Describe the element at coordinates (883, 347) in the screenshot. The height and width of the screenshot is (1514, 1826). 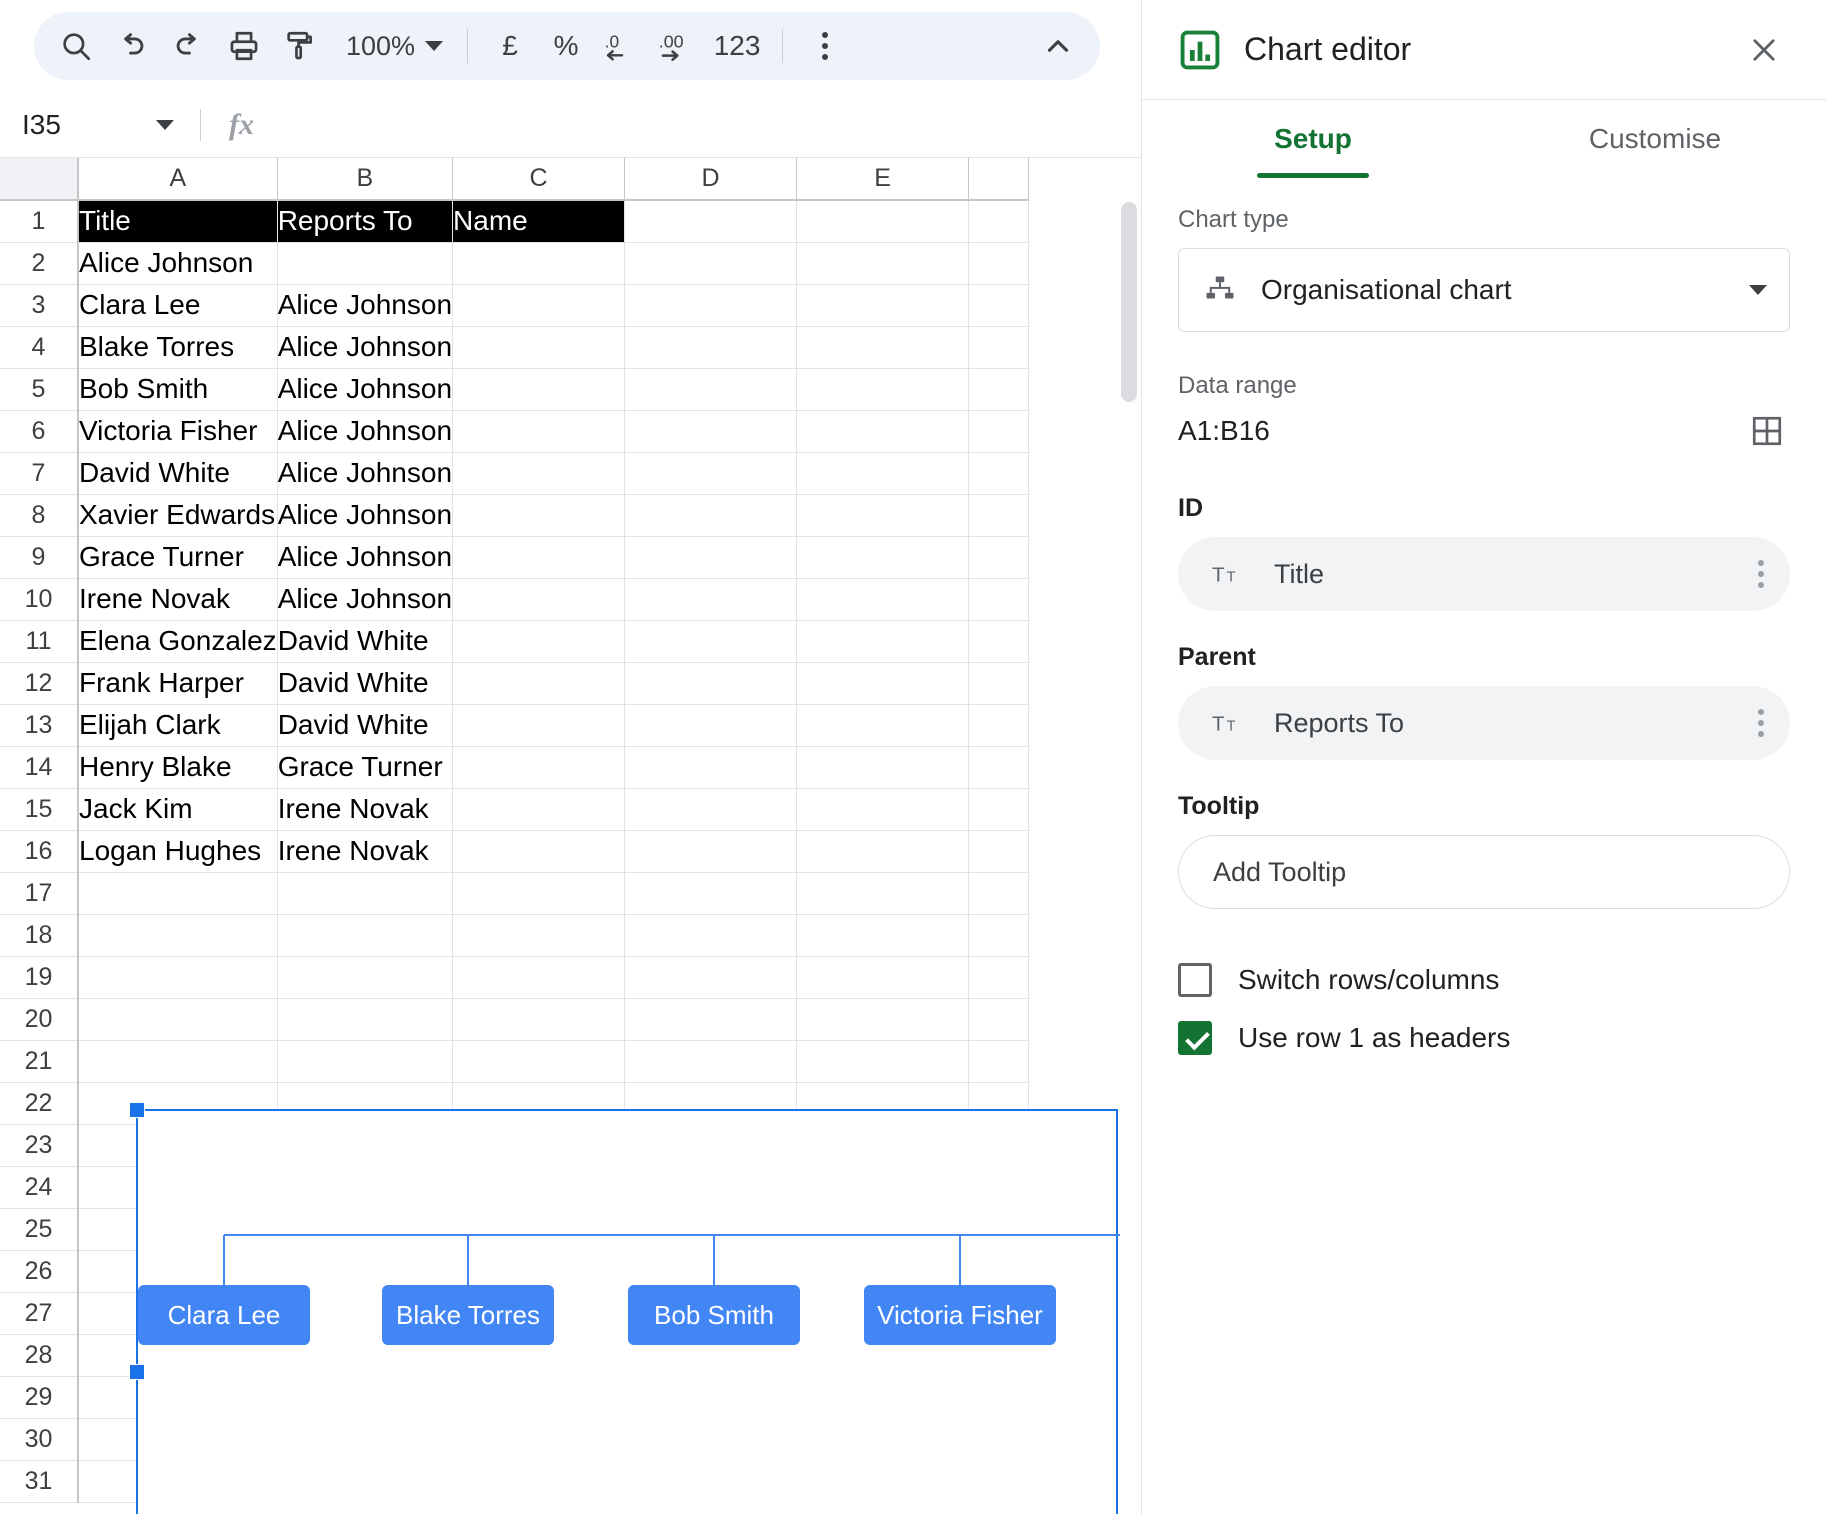
I see `cell-E4` at that location.